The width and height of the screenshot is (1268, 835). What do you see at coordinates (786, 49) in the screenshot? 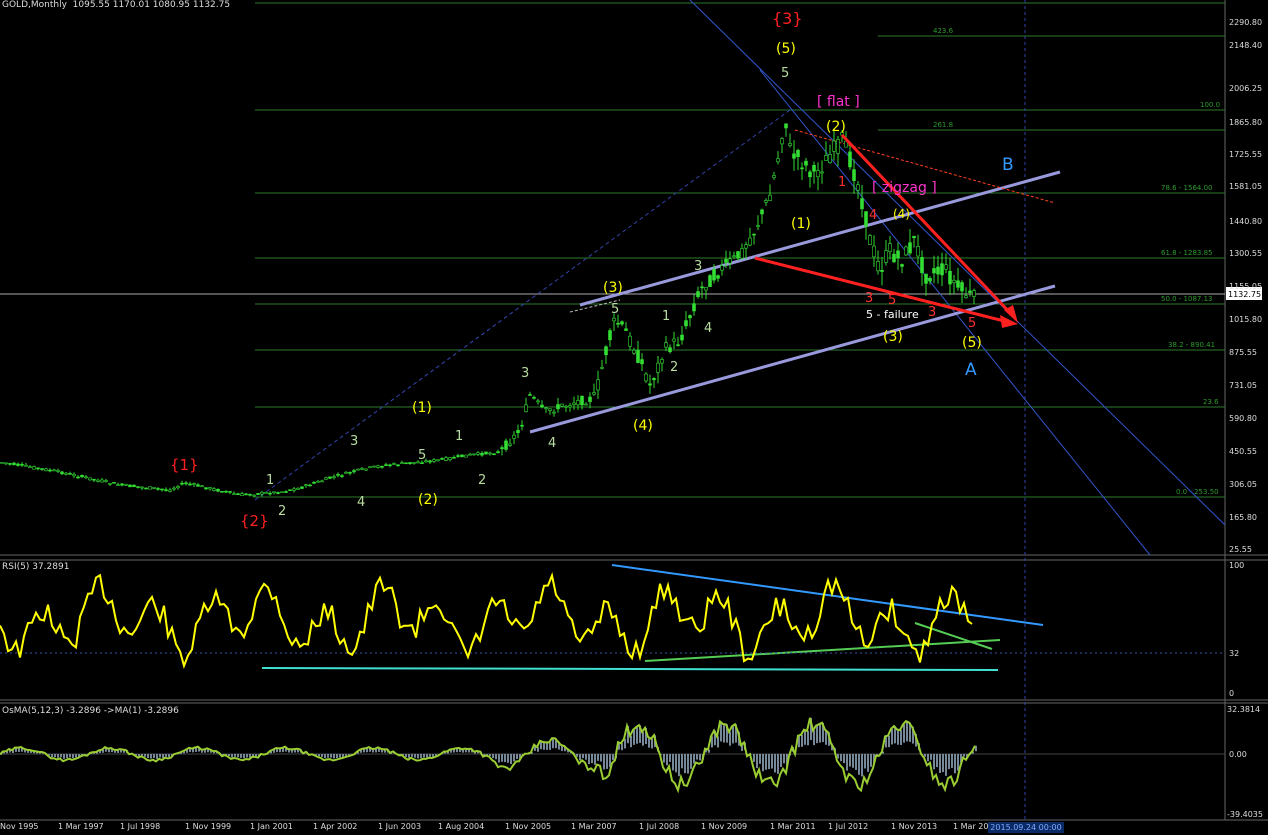
I see `label-y5-top: (5)` at bounding box center [786, 49].